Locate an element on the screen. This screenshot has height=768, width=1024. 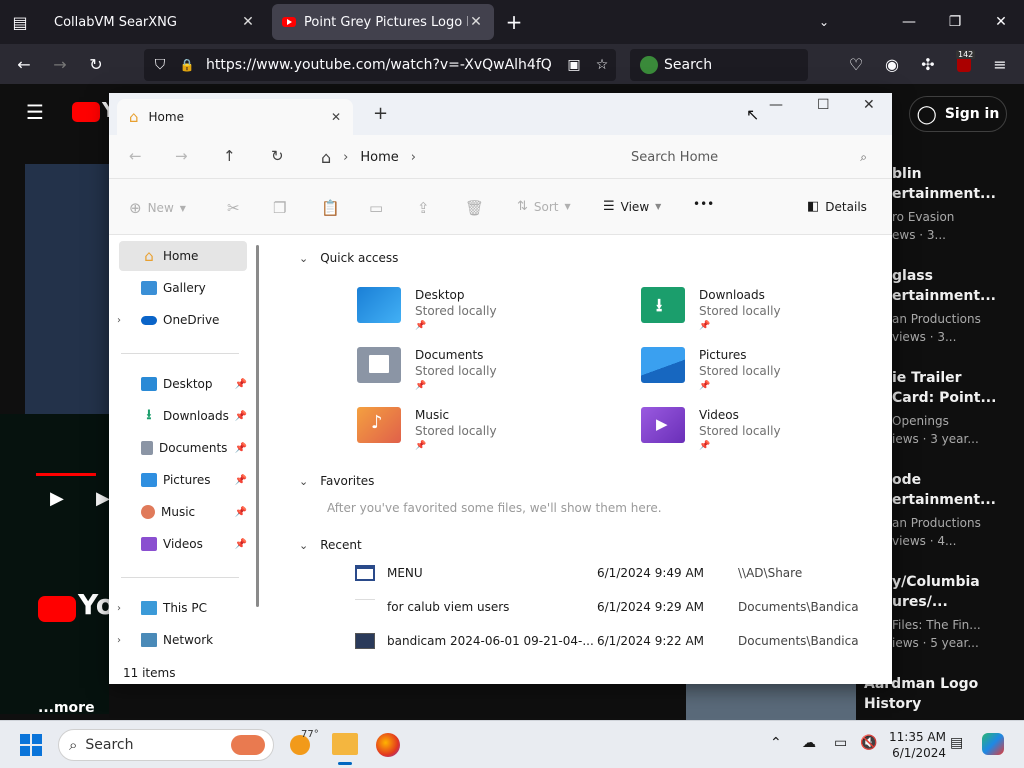
quick-access-downloads: ⭳ Downloads Stored locally 📌 is located at coordinates (751, 310).